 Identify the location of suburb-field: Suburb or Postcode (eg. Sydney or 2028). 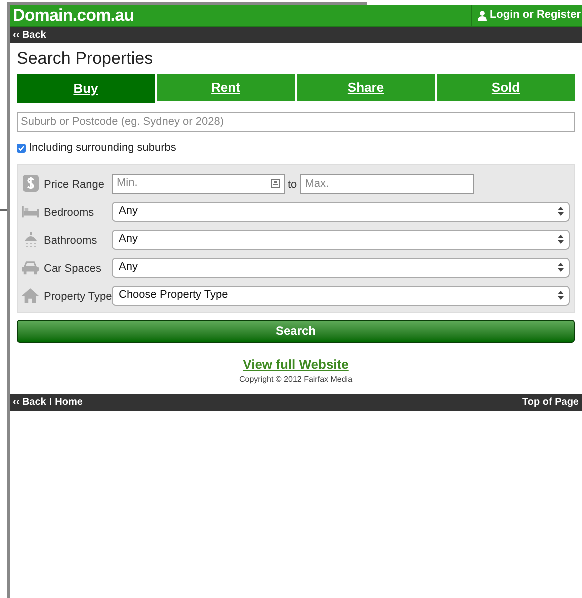
(296, 122).